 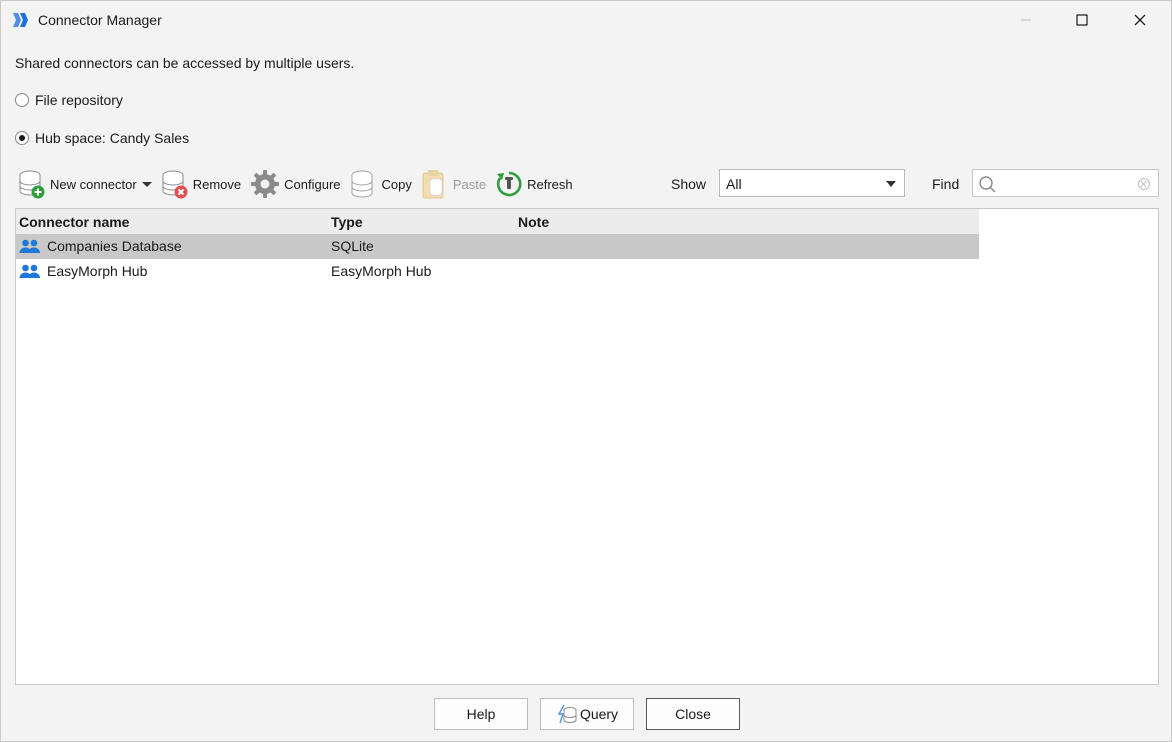 What do you see at coordinates (100, 20) in the screenshot?
I see `window-title: Connector Manager` at bounding box center [100, 20].